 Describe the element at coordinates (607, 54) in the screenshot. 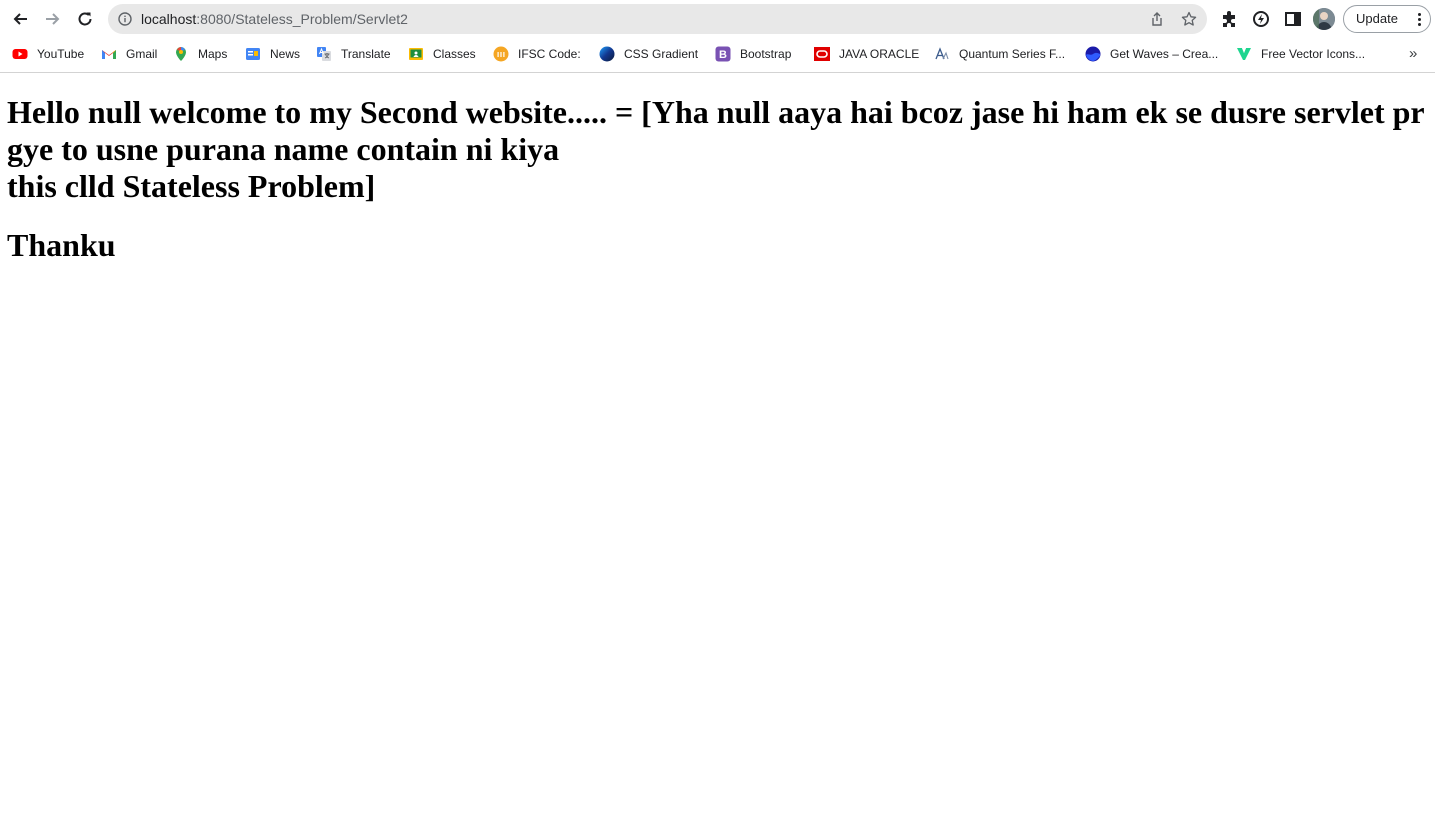

I see `css-gradient-icon` at that location.